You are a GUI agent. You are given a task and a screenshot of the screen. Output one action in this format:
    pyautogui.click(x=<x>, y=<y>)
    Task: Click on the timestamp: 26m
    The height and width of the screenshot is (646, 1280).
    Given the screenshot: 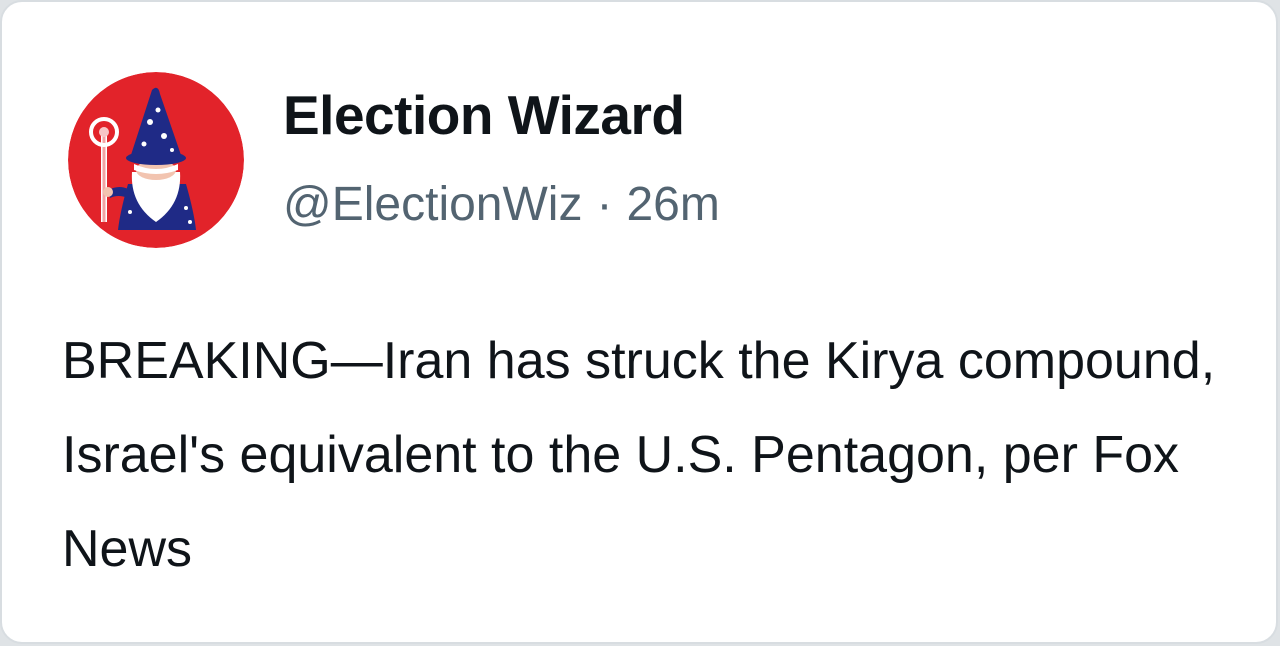 What is the action you would take?
    pyautogui.click(x=672, y=204)
    